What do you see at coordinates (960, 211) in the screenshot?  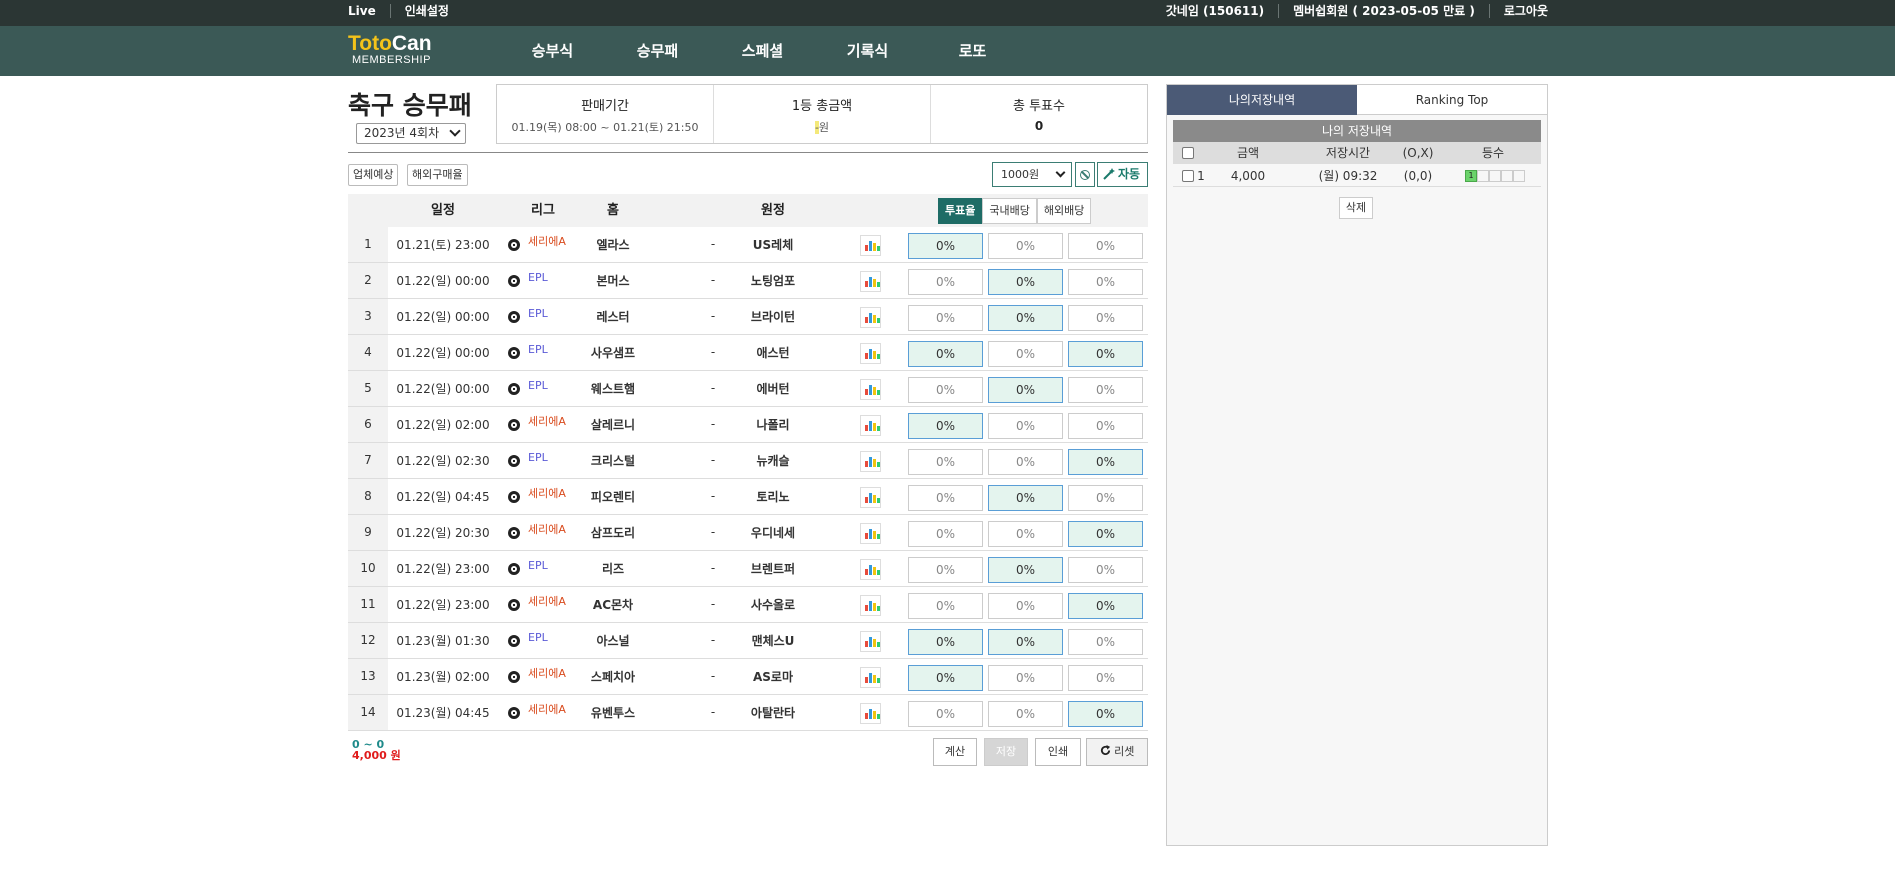 I see `tab-vote-rate: 투표율` at bounding box center [960, 211].